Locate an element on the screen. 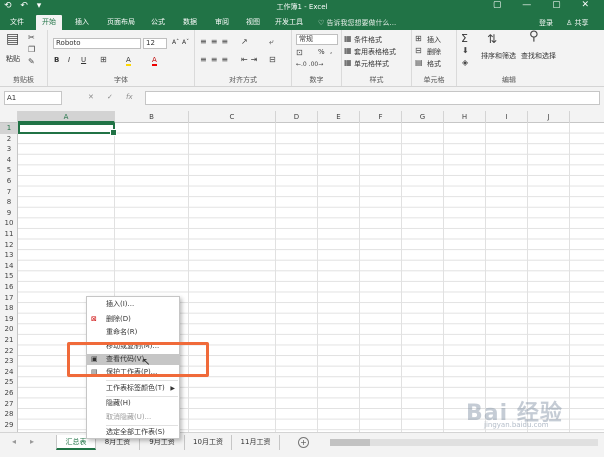 Image resolution: width=604 pixels, height=457 pixels. window-controls: ▢ — ▢ ✕ is located at coordinates (545, 5).